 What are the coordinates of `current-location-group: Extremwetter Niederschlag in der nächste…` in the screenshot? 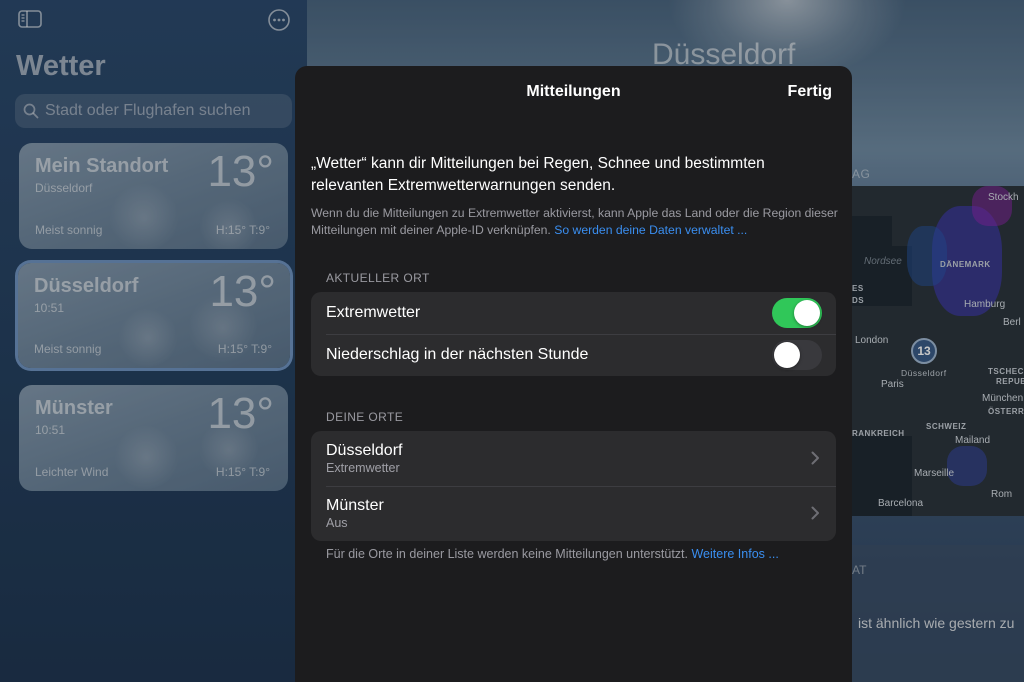 It's located at (573, 334).